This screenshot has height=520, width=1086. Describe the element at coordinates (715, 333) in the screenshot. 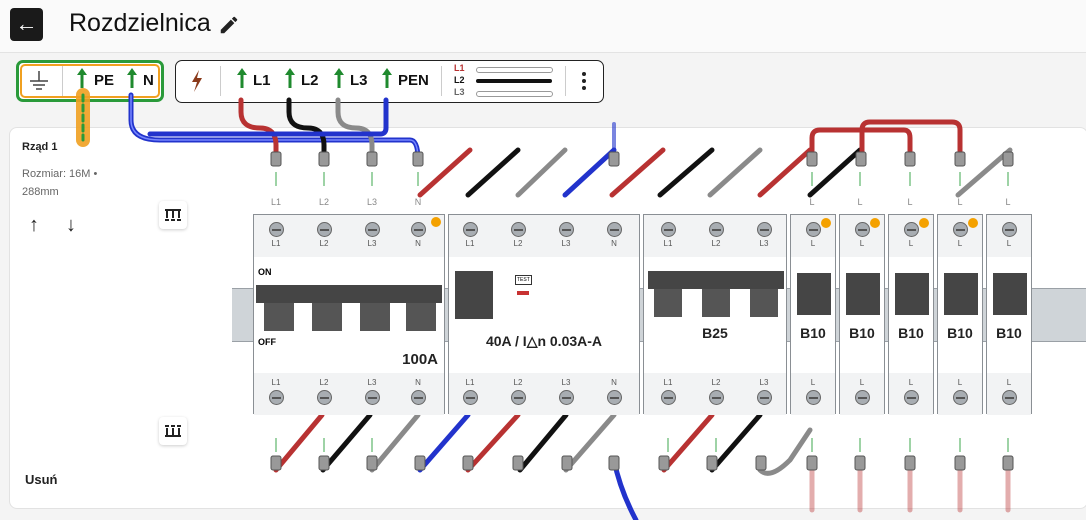

I see `rating-label: B25` at that location.